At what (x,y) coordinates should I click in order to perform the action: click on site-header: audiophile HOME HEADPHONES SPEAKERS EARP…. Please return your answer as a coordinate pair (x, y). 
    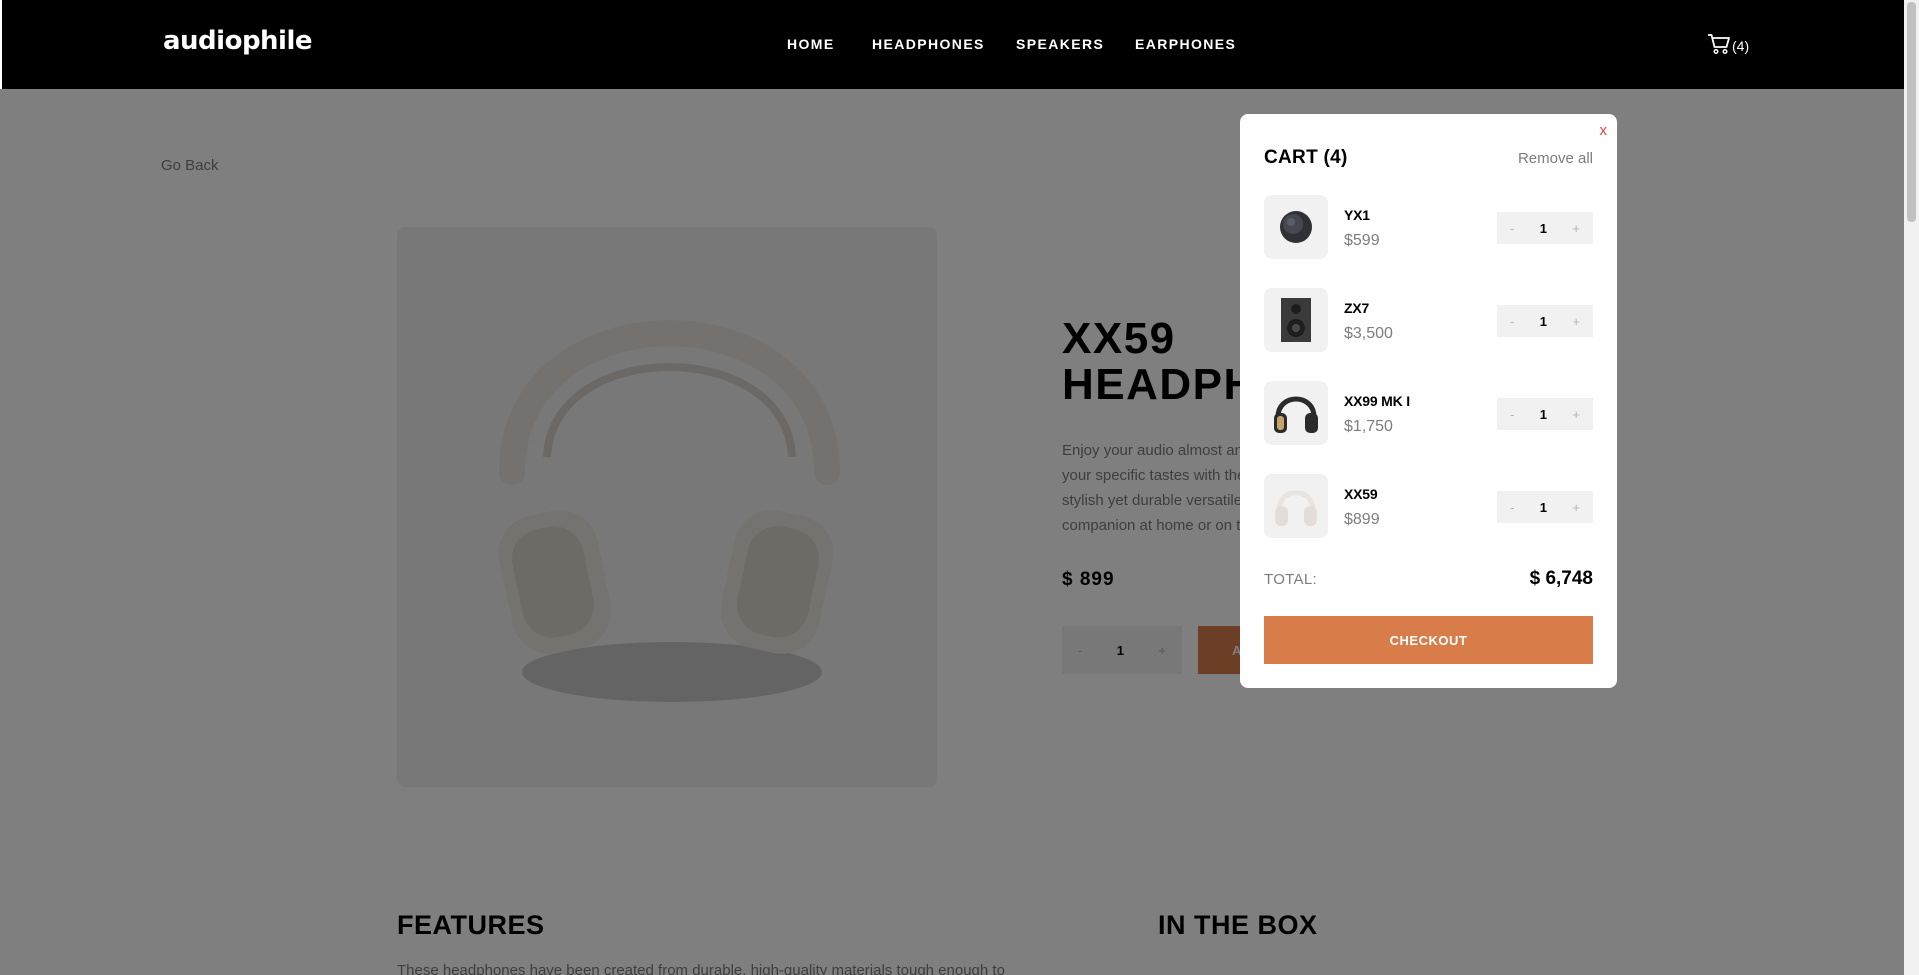
    Looking at the image, I should click on (952, 44).